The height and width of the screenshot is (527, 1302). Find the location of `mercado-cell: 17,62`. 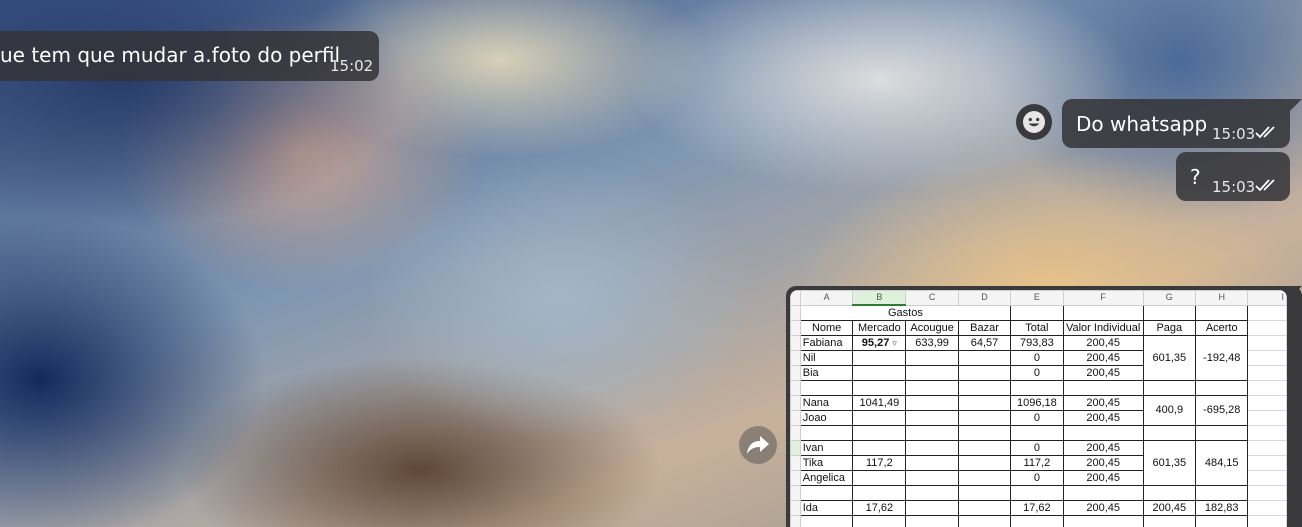

mercado-cell: 17,62 is located at coordinates (879, 508).